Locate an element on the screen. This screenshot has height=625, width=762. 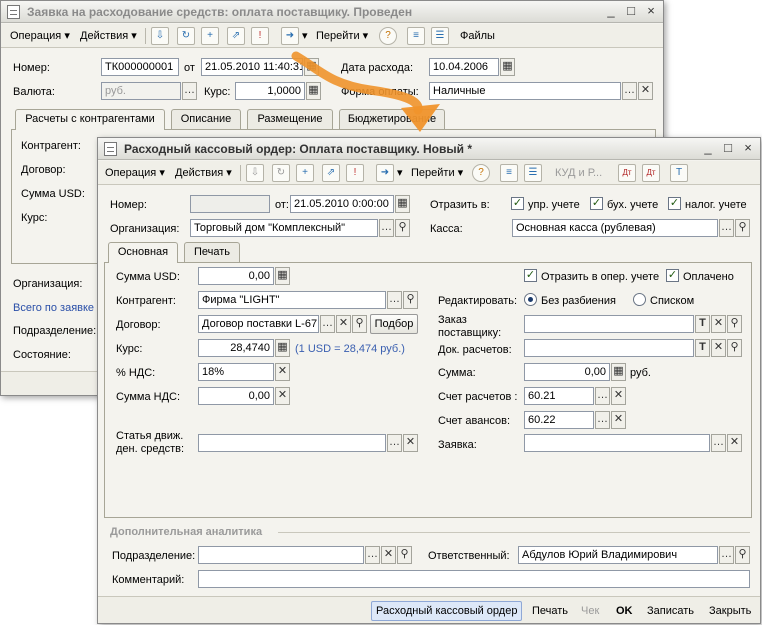
vat-sum-clear-button: ✕ is located at coordinates (282, 396).